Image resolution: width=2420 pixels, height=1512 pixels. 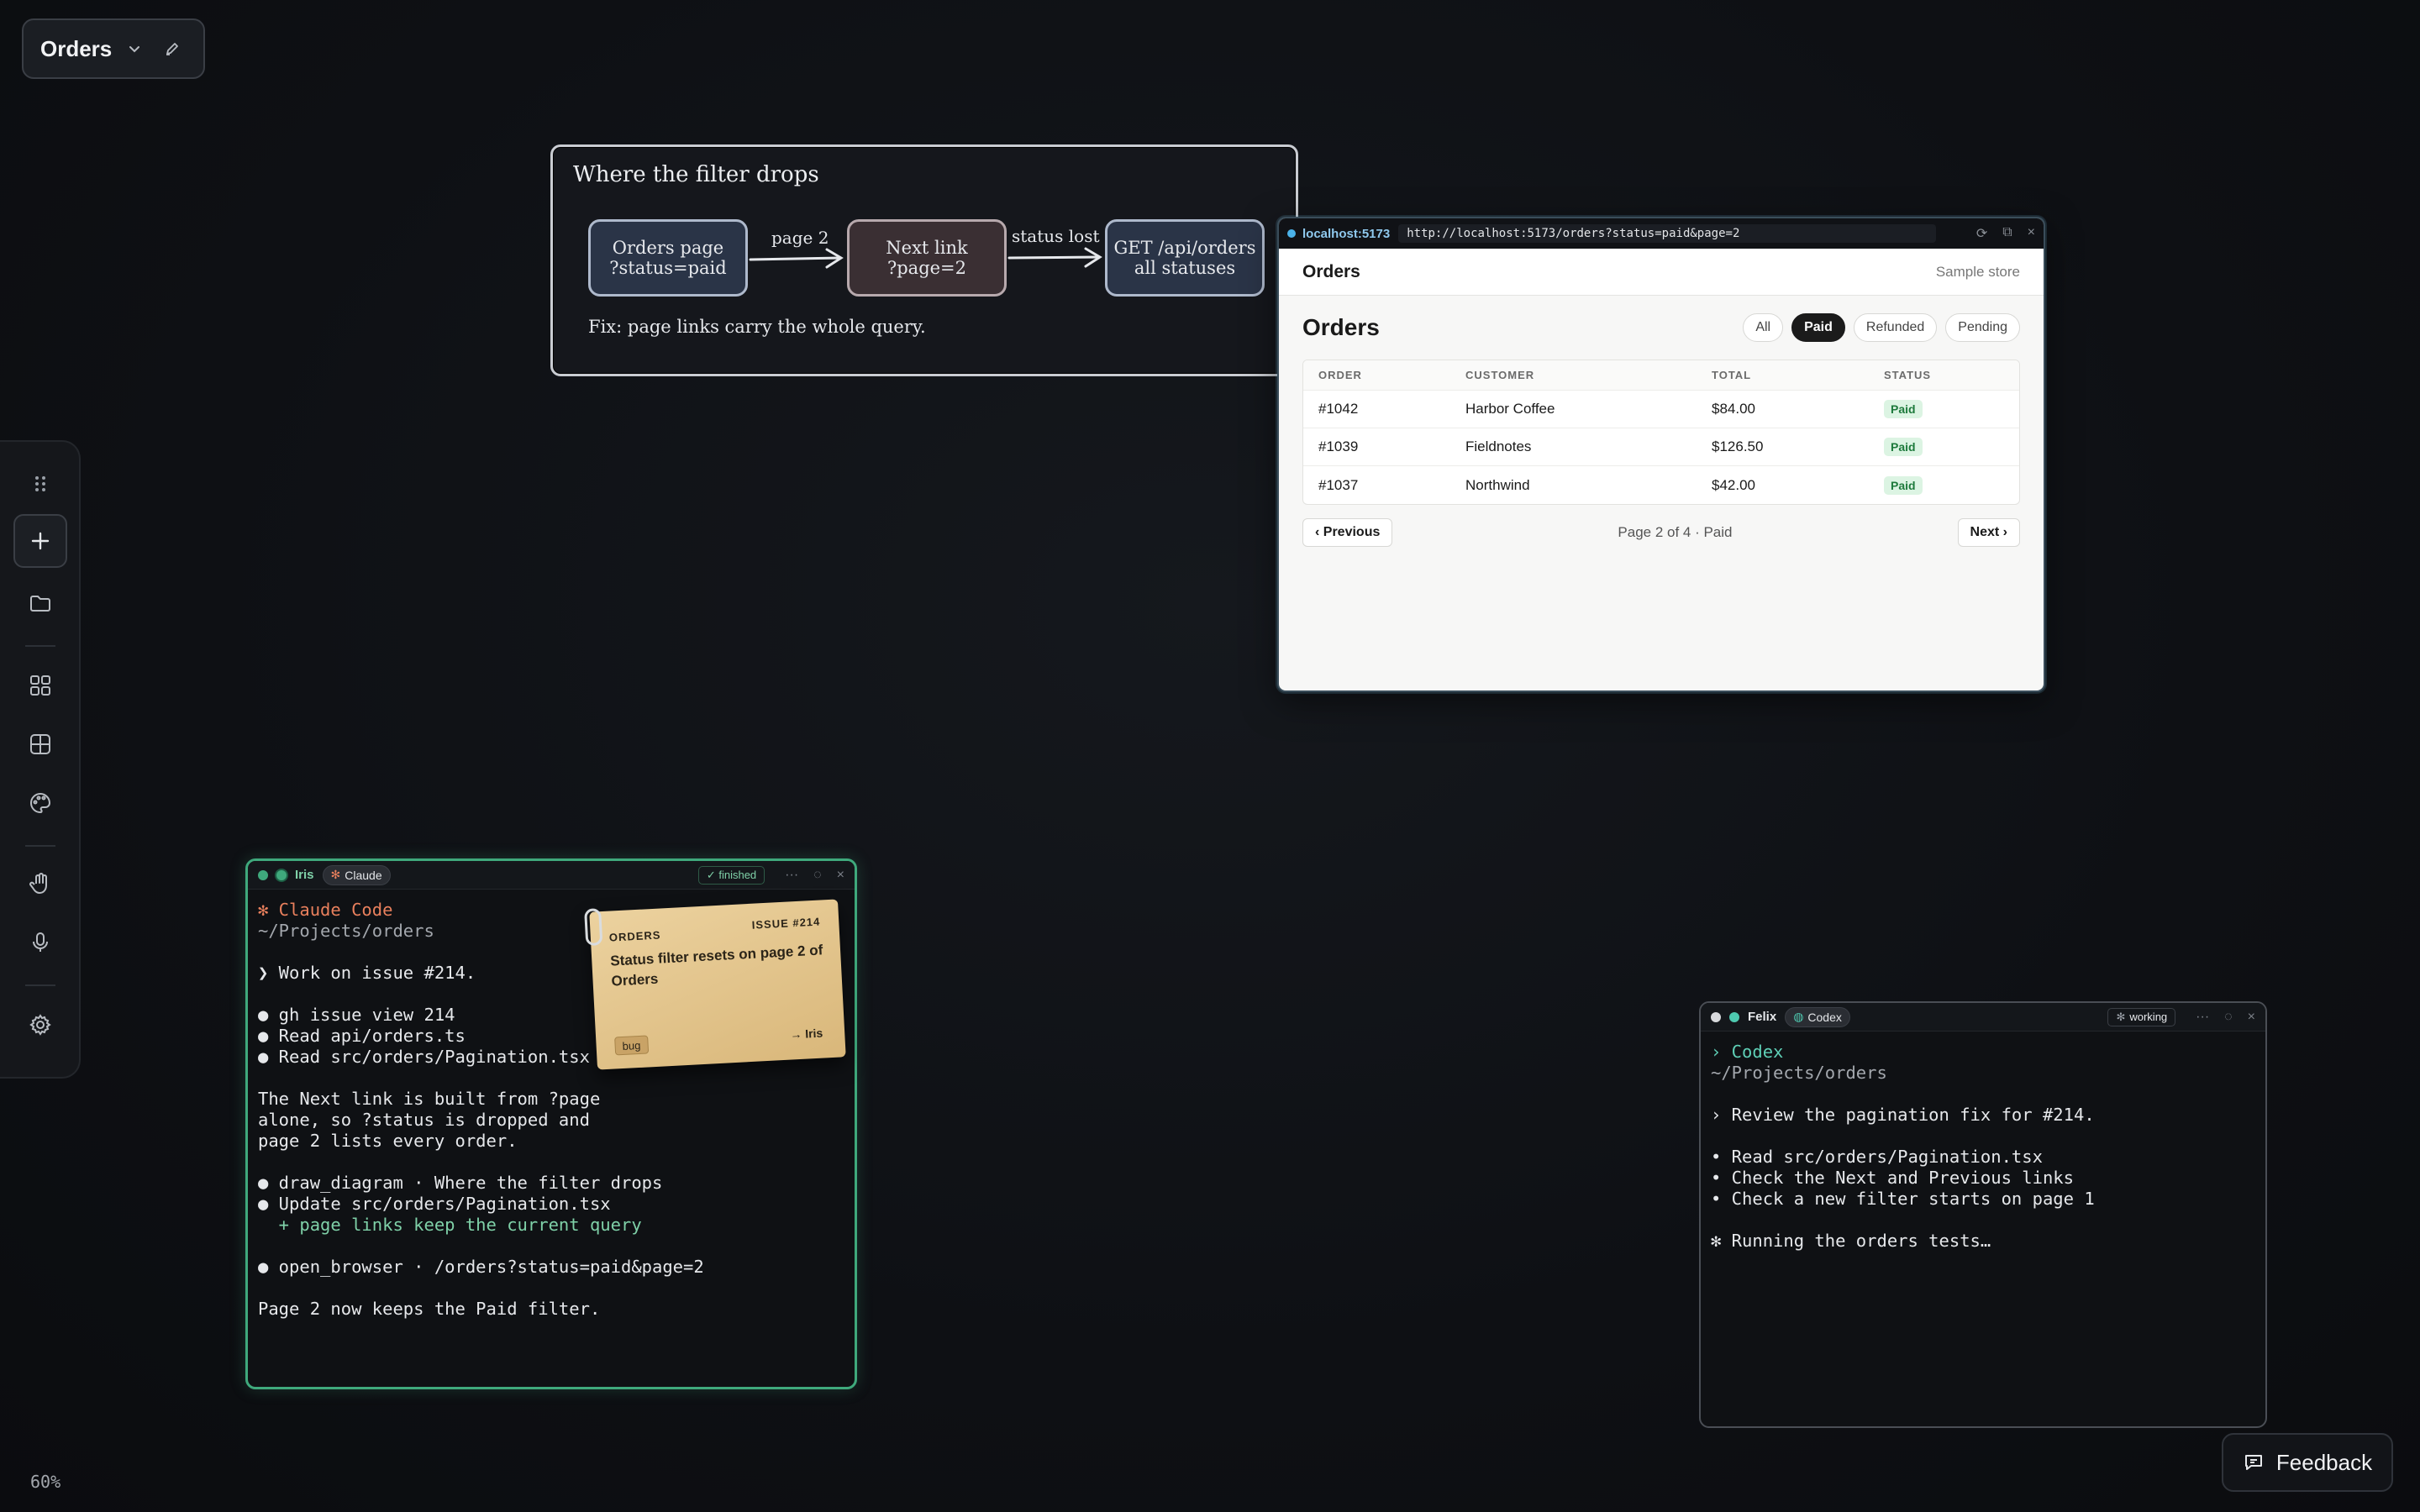 What do you see at coordinates (806, 1034) in the screenshot?
I see `issue-assignee: → Iris` at bounding box center [806, 1034].